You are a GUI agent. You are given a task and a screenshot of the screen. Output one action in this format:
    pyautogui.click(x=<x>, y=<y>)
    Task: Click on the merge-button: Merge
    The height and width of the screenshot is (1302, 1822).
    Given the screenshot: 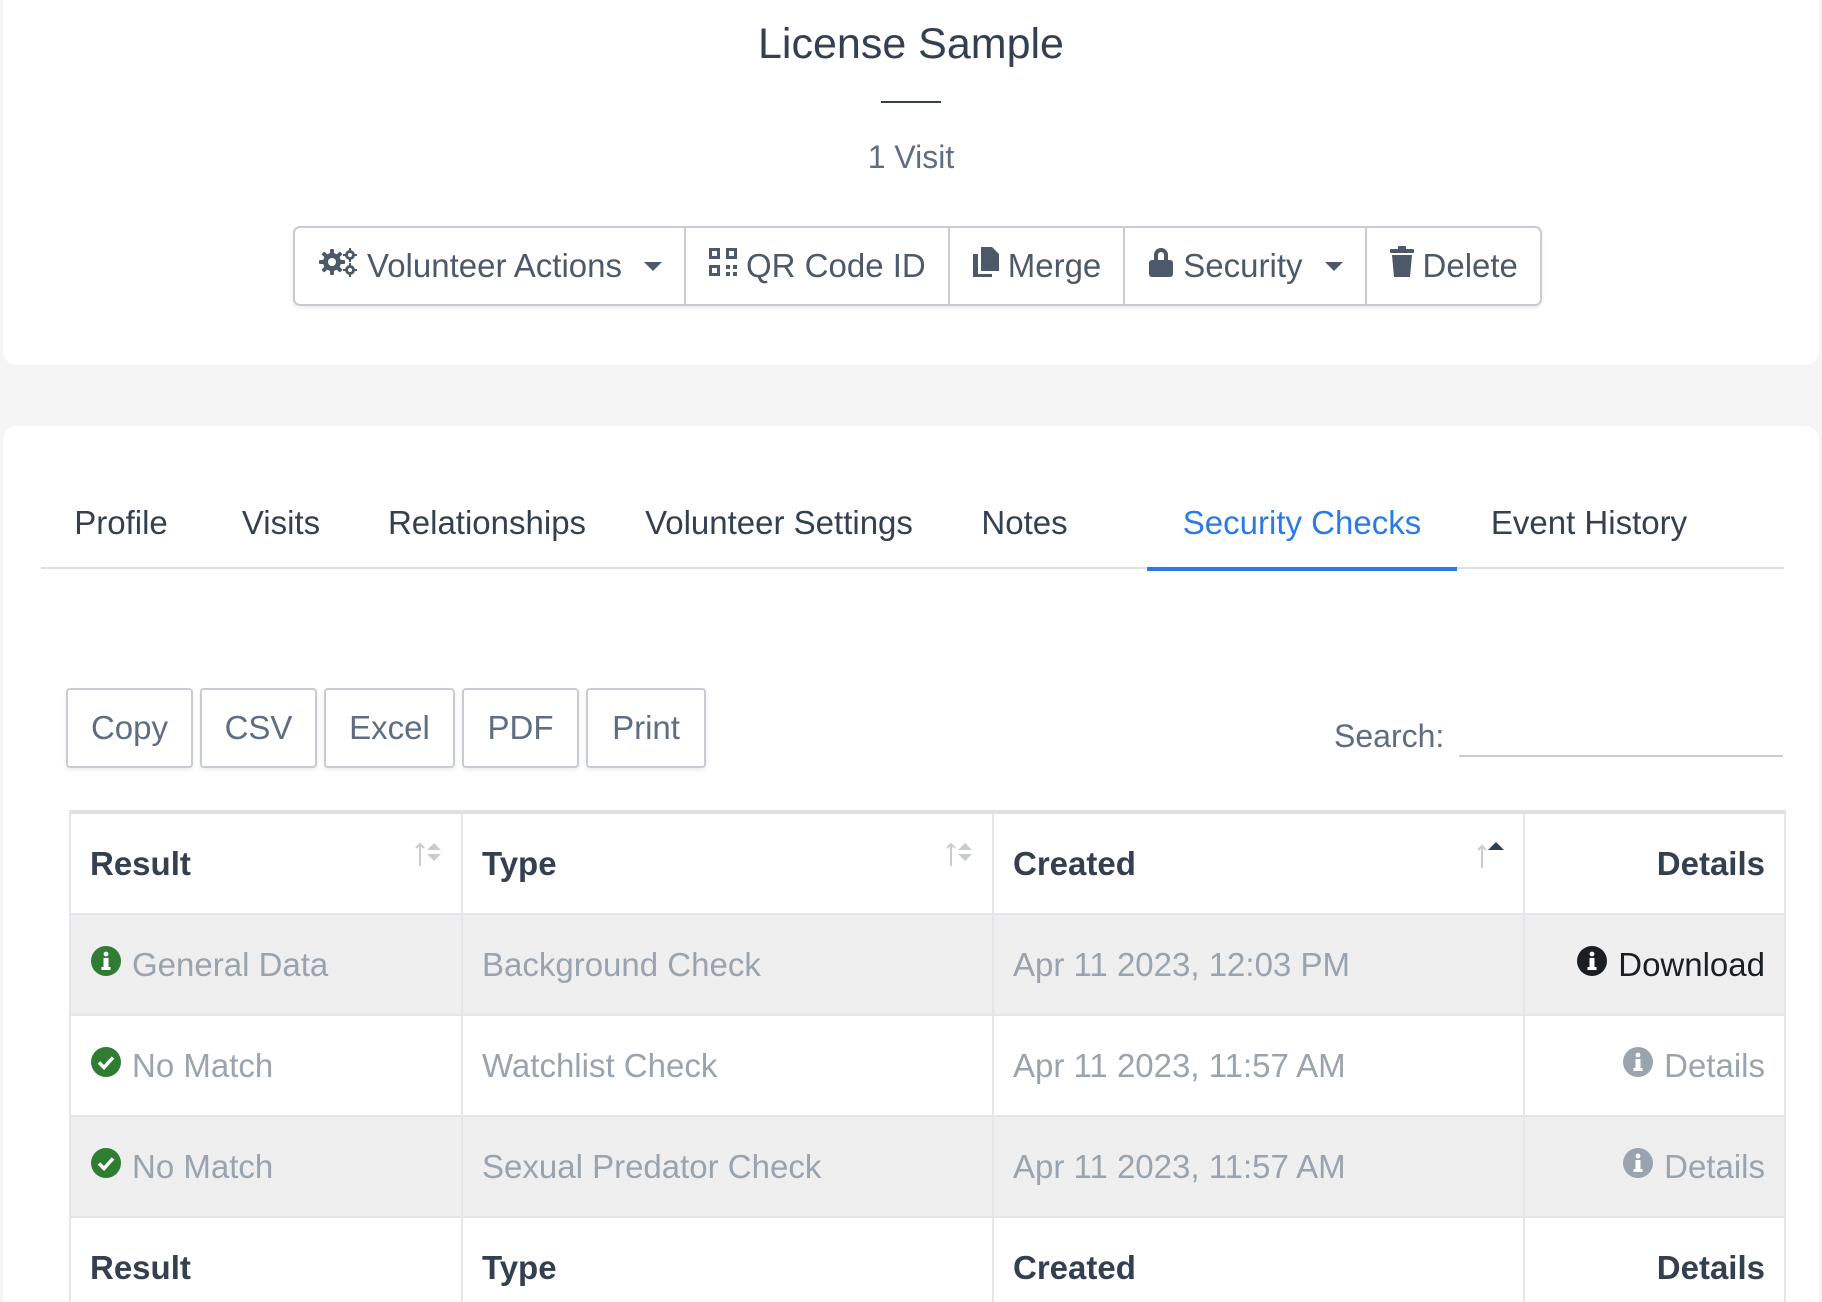 What is the action you would take?
    pyautogui.click(x=1038, y=266)
    